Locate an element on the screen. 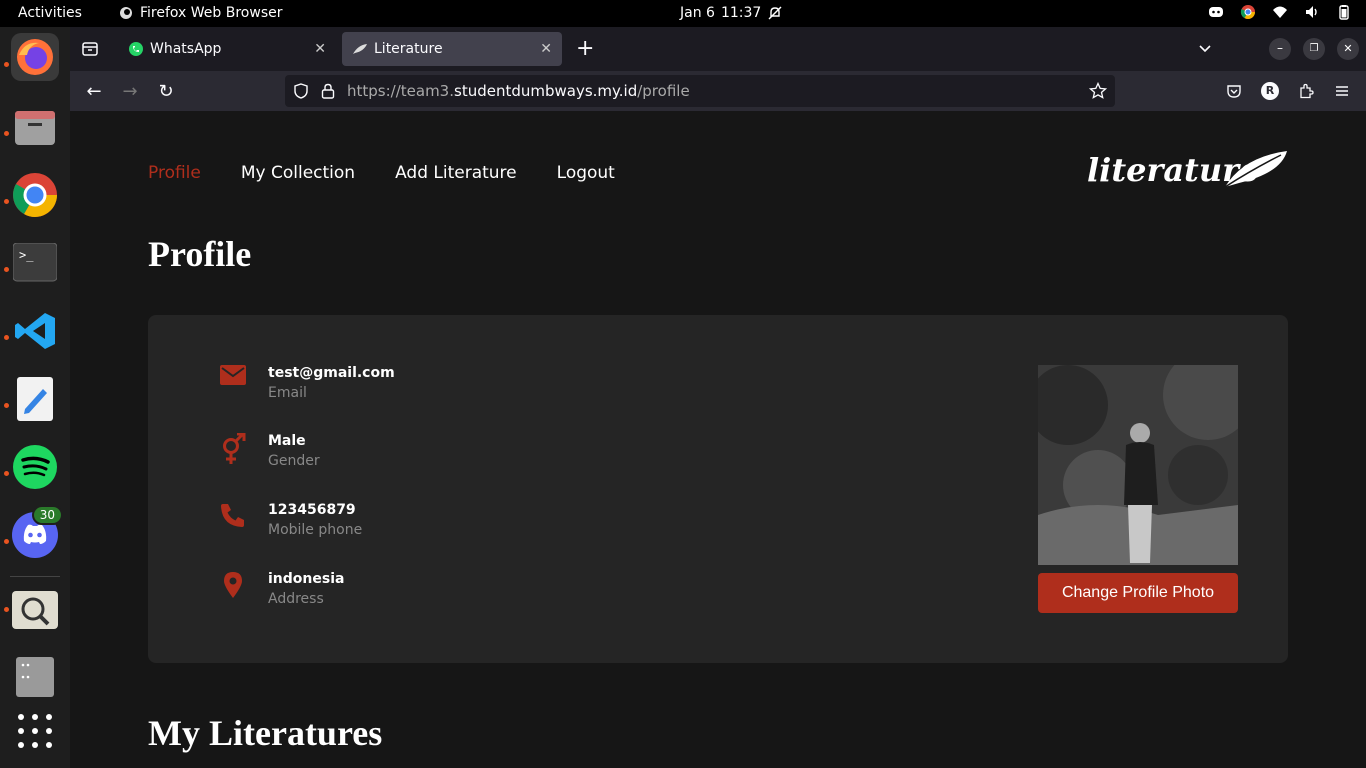  dock-image-viewer is located at coordinates (35, 611).